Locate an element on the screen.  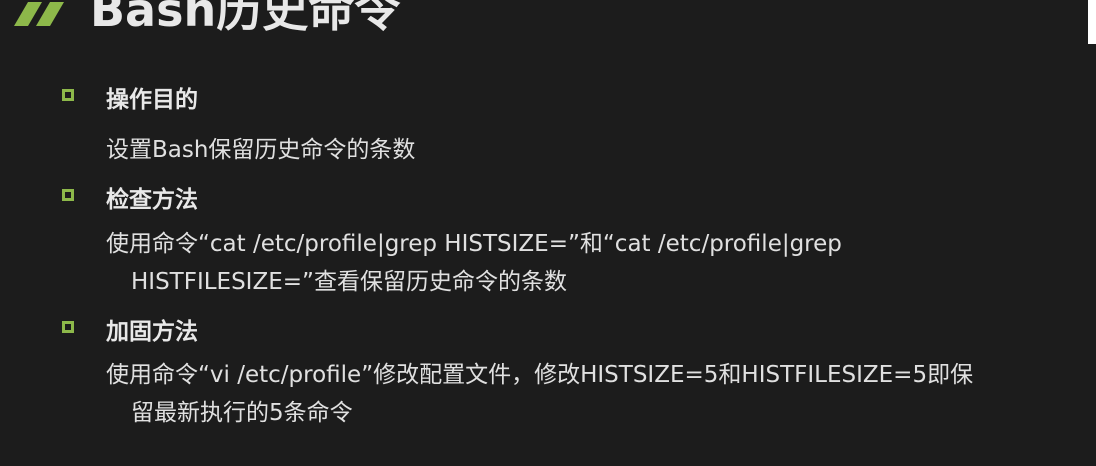
section-text-purpose: 设置Bash保留历史命令的条数 is located at coordinates (261, 150).